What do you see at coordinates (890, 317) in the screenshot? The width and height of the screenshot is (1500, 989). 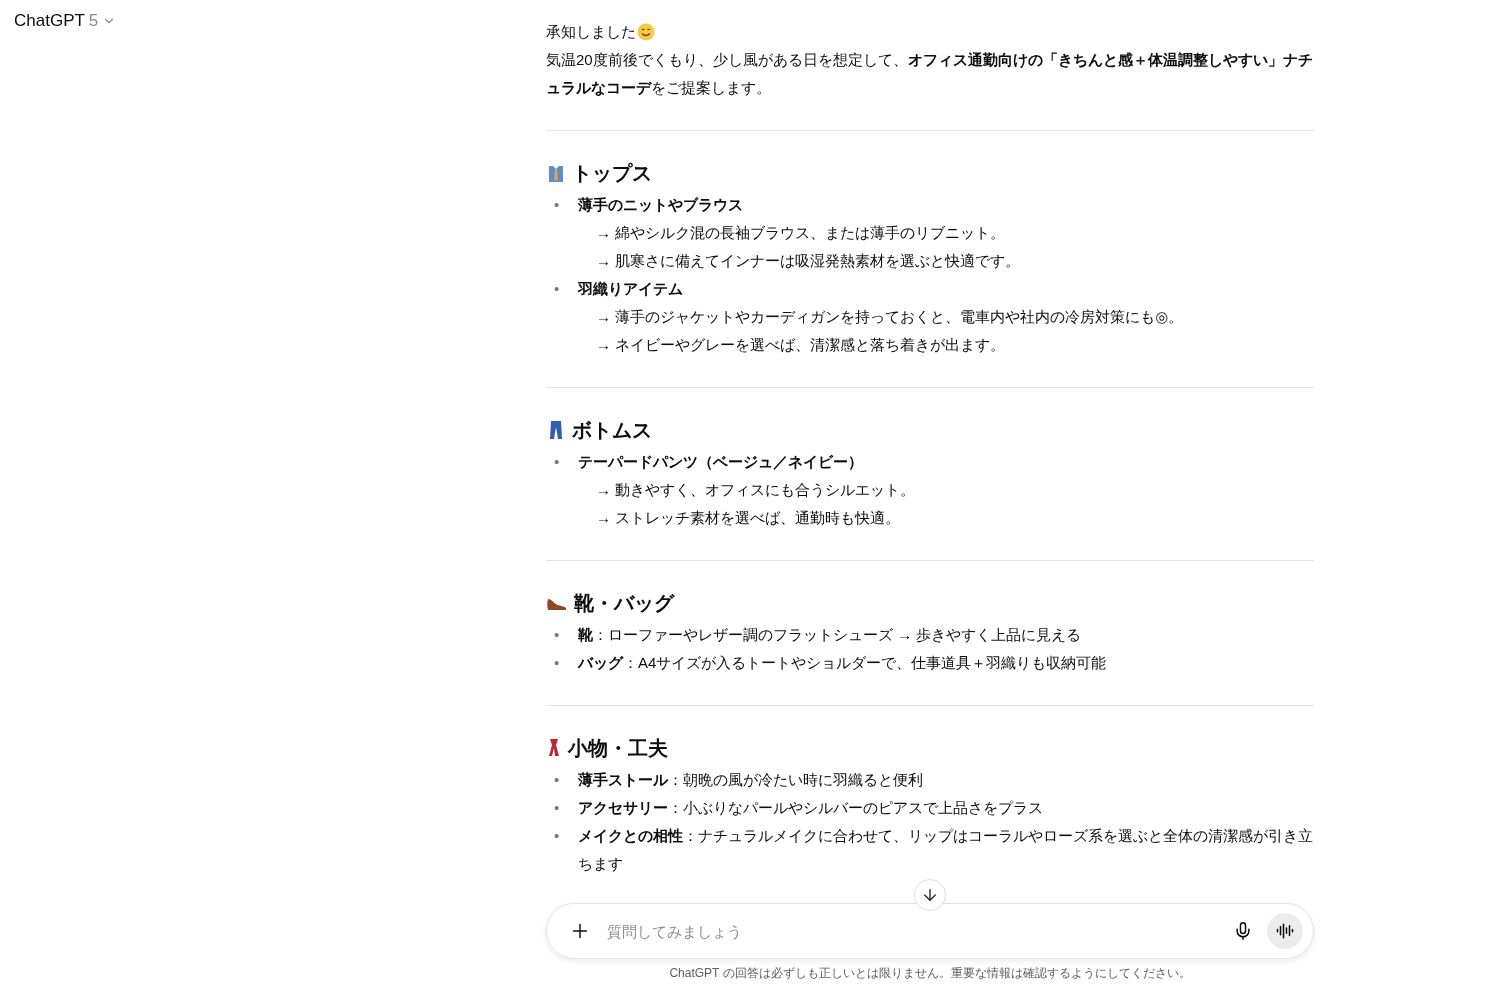 I see `item-note: → 薄手のジャケットやカーディガンを持っておくと、電車内や社内の冷房対策にも◎。` at bounding box center [890, 317].